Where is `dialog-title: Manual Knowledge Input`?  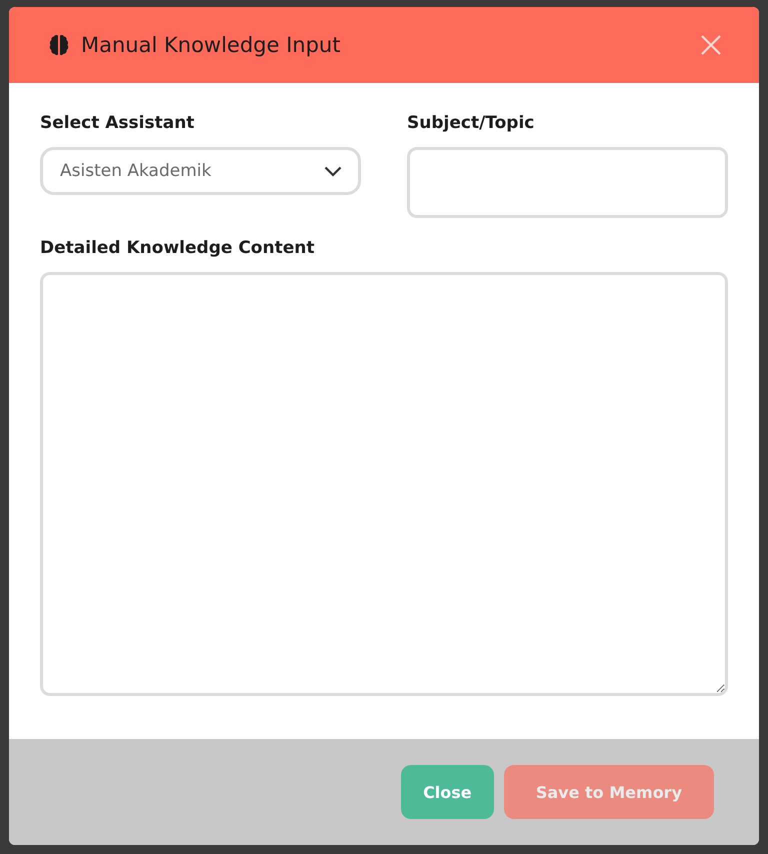 dialog-title: Manual Knowledge Input is located at coordinates (211, 45).